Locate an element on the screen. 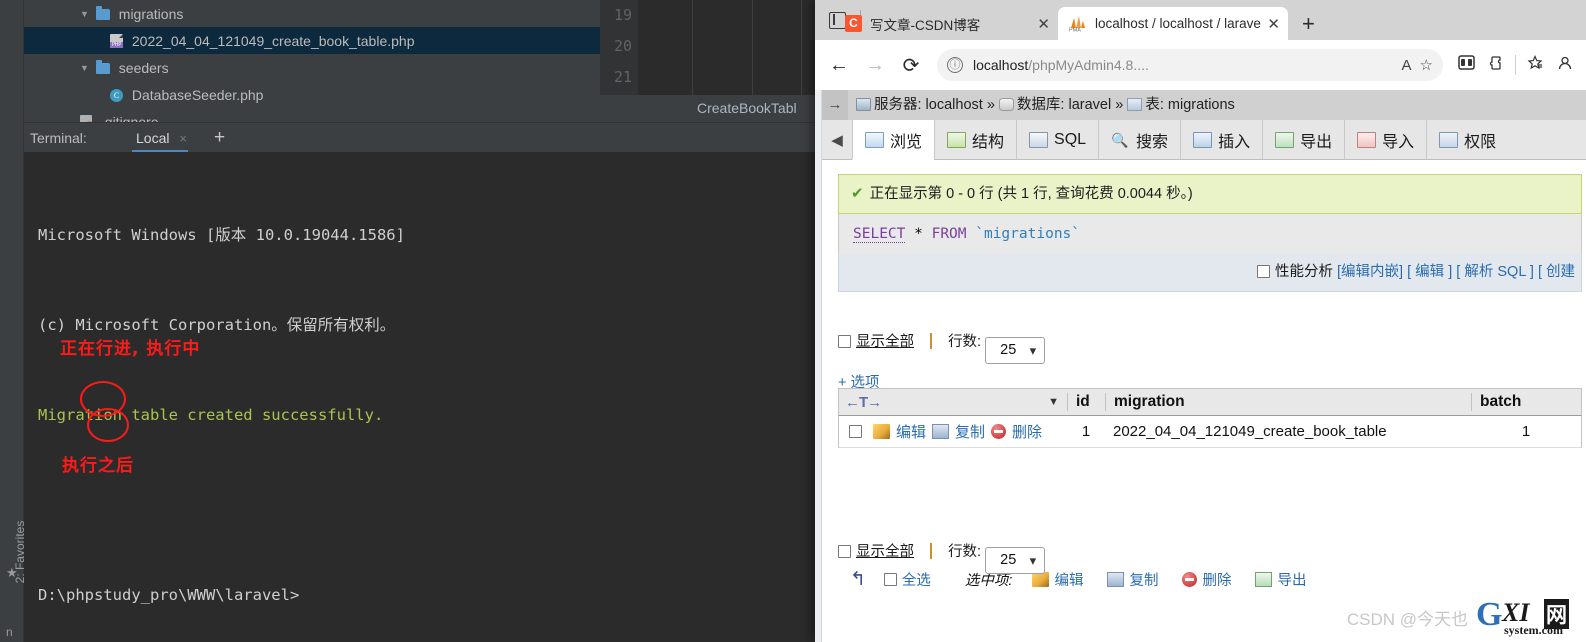 This screenshot has width=1586, height=642. row-checkbox is located at coordinates (855, 431).